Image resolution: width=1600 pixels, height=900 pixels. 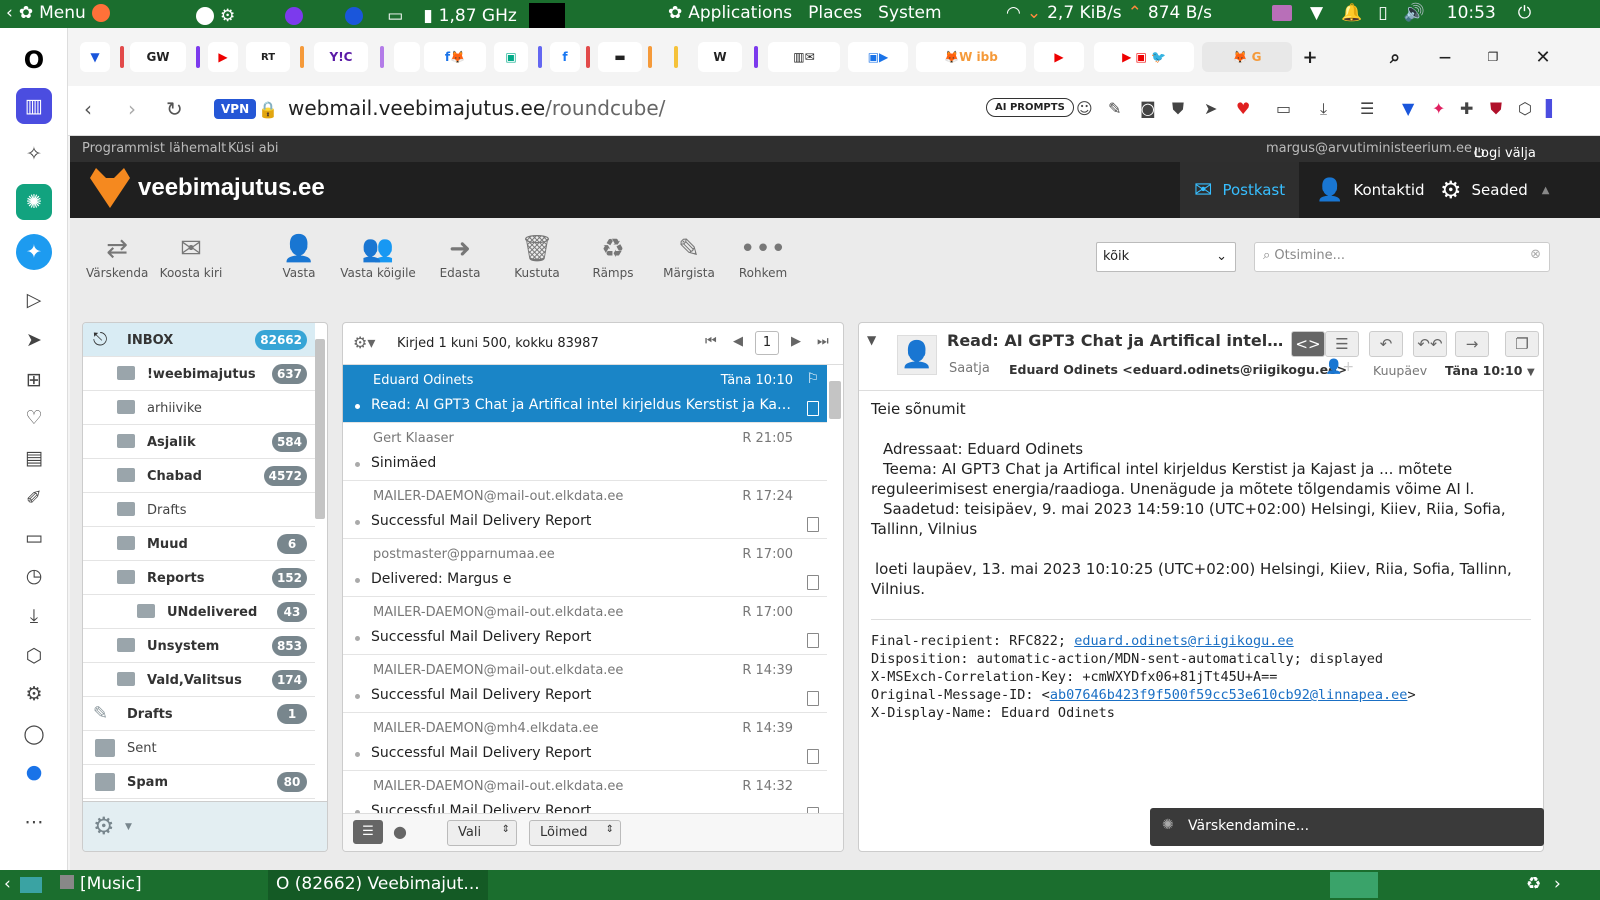 What do you see at coordinates (294, 16) in the screenshot?
I see `app-icon` at bounding box center [294, 16].